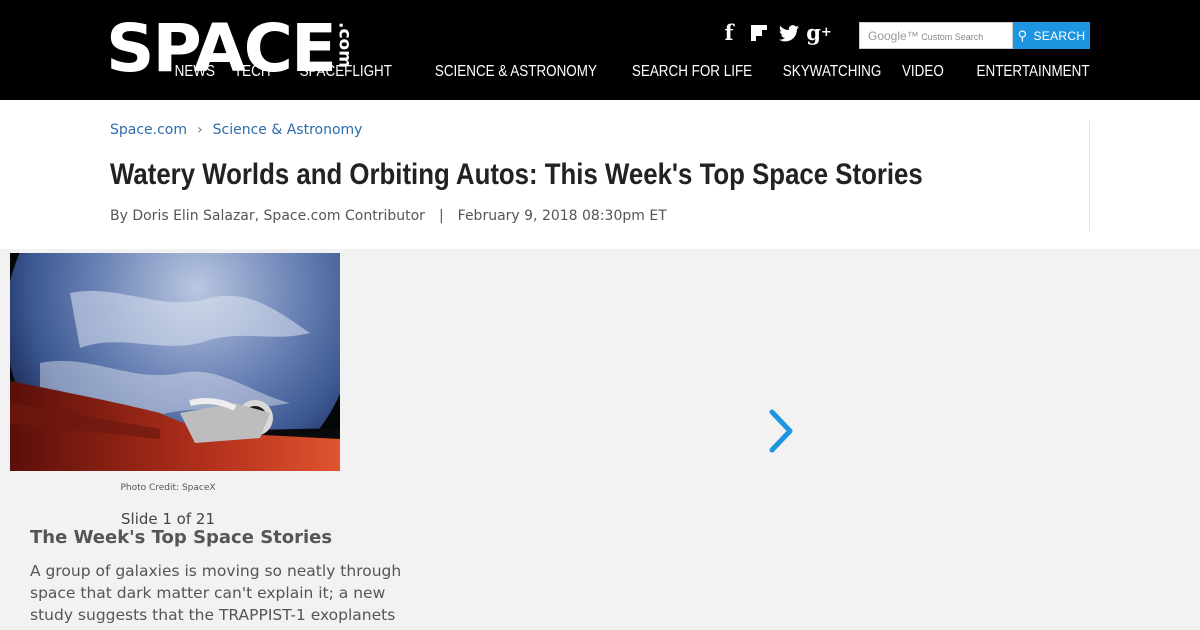 The image size is (1200, 630). I want to click on search-button-label: SEARCH, so click(1059, 36).